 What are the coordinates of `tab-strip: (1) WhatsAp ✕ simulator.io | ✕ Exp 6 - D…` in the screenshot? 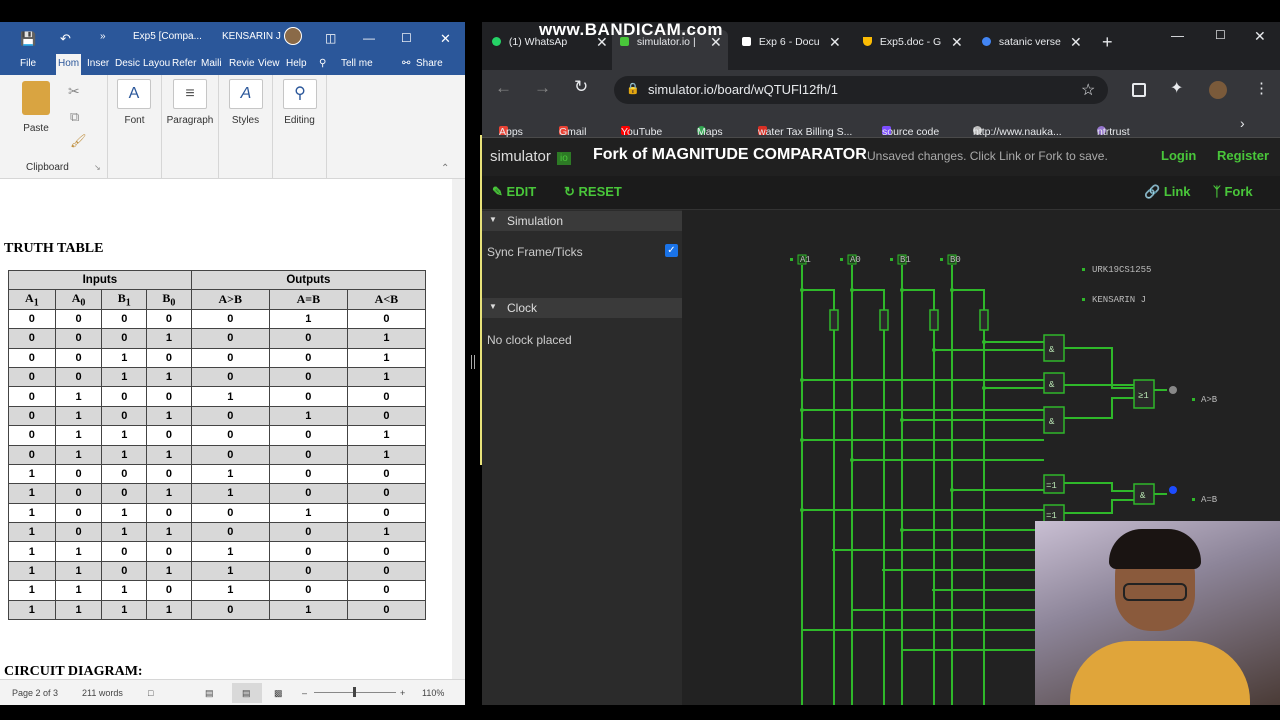 It's located at (881, 46).